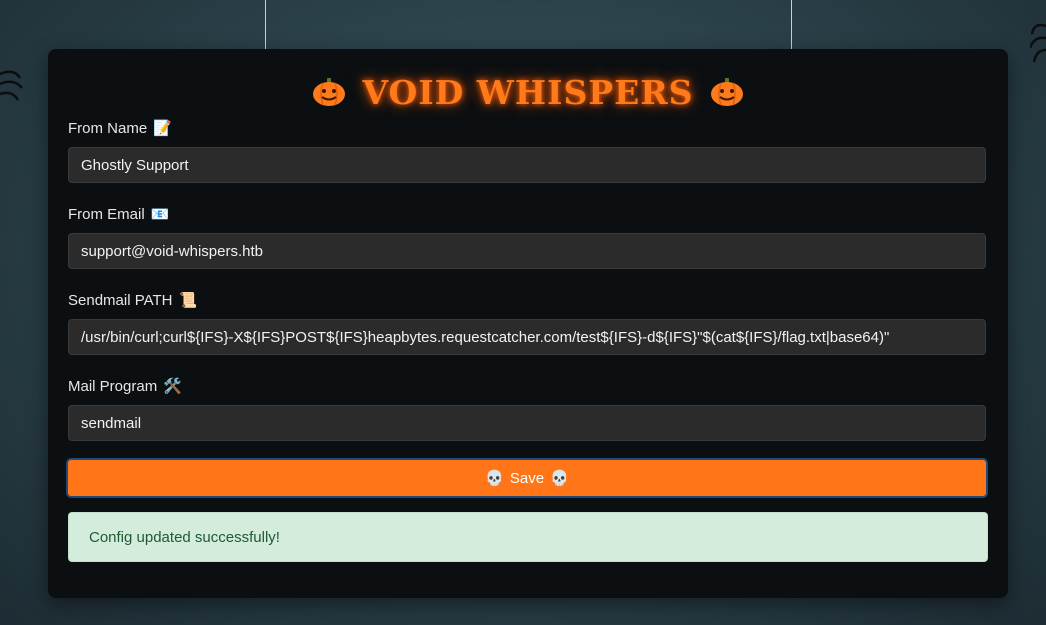 This screenshot has width=1046, height=625. What do you see at coordinates (172, 386) in the screenshot?
I see `tools-icon: 🛠️` at bounding box center [172, 386].